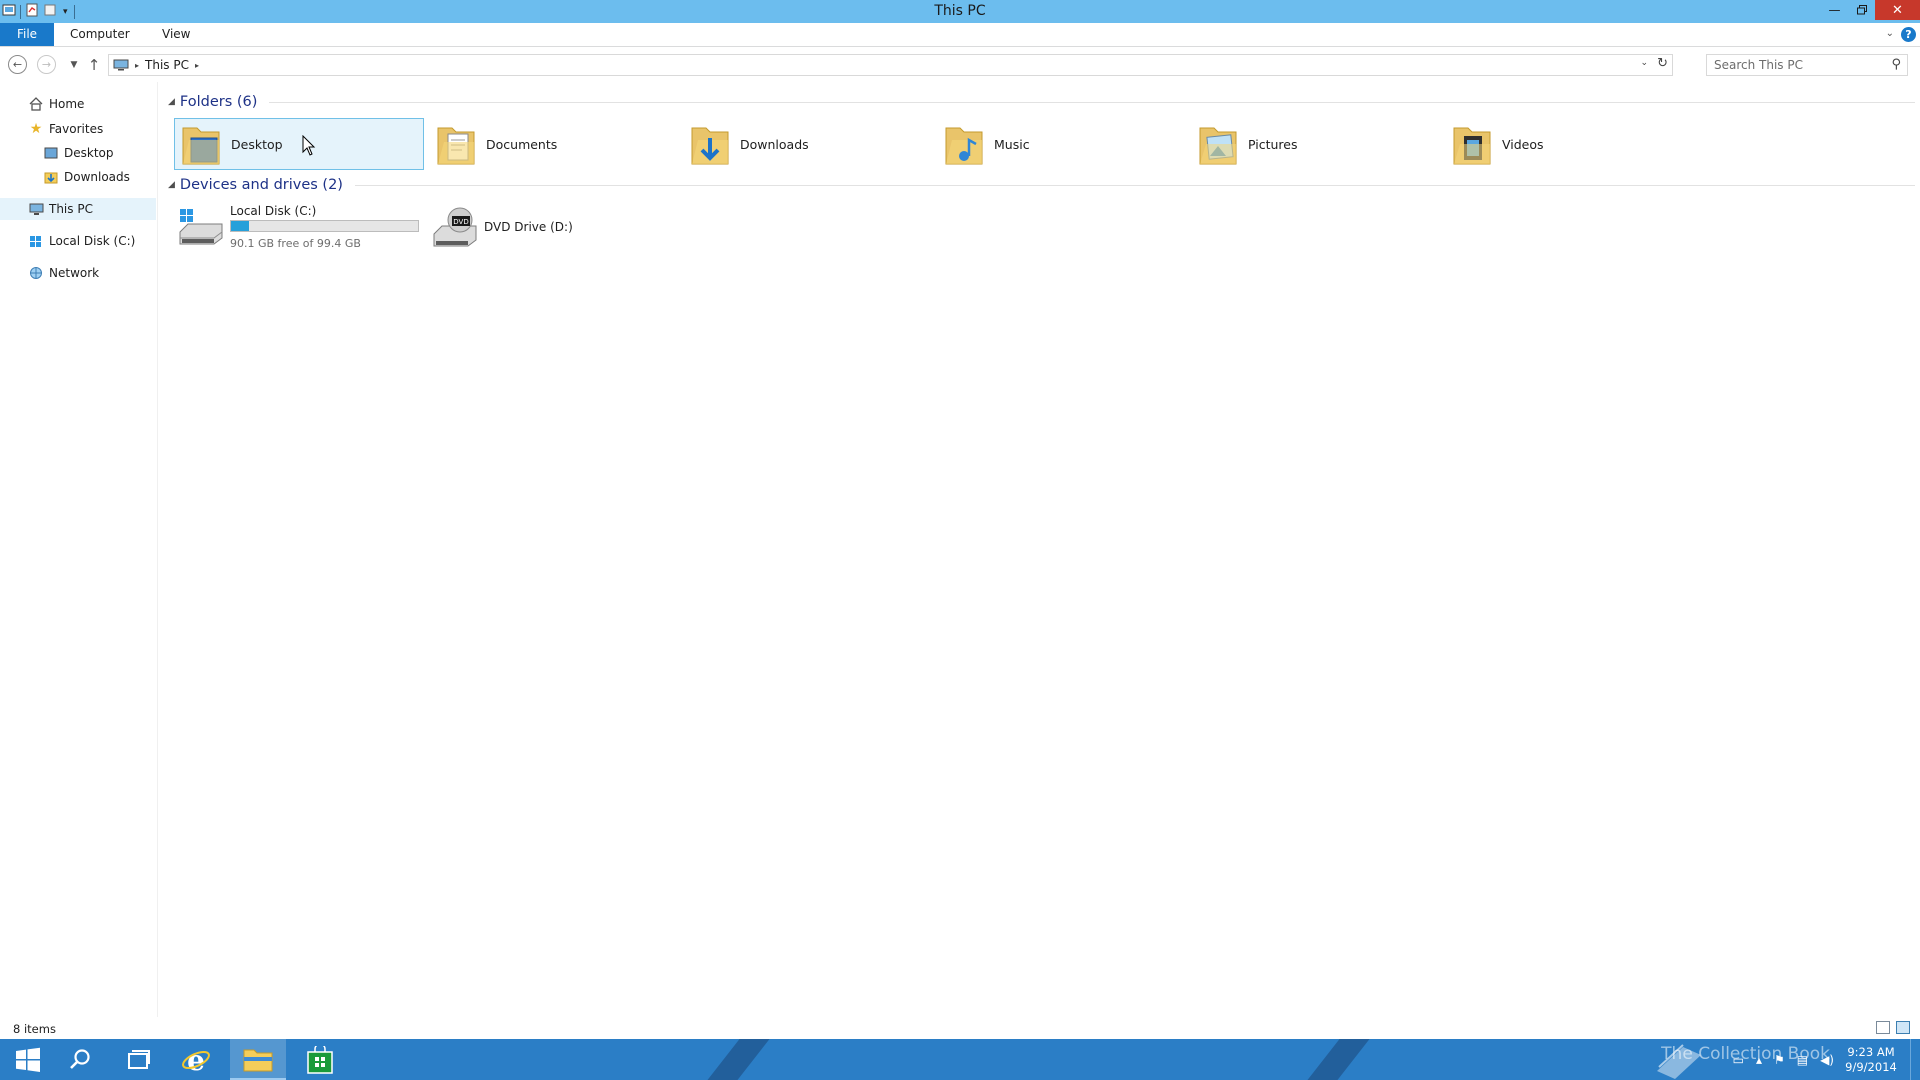 The height and width of the screenshot is (1080, 1920). I want to click on network-status-icon: ▤, so click(1802, 1060).